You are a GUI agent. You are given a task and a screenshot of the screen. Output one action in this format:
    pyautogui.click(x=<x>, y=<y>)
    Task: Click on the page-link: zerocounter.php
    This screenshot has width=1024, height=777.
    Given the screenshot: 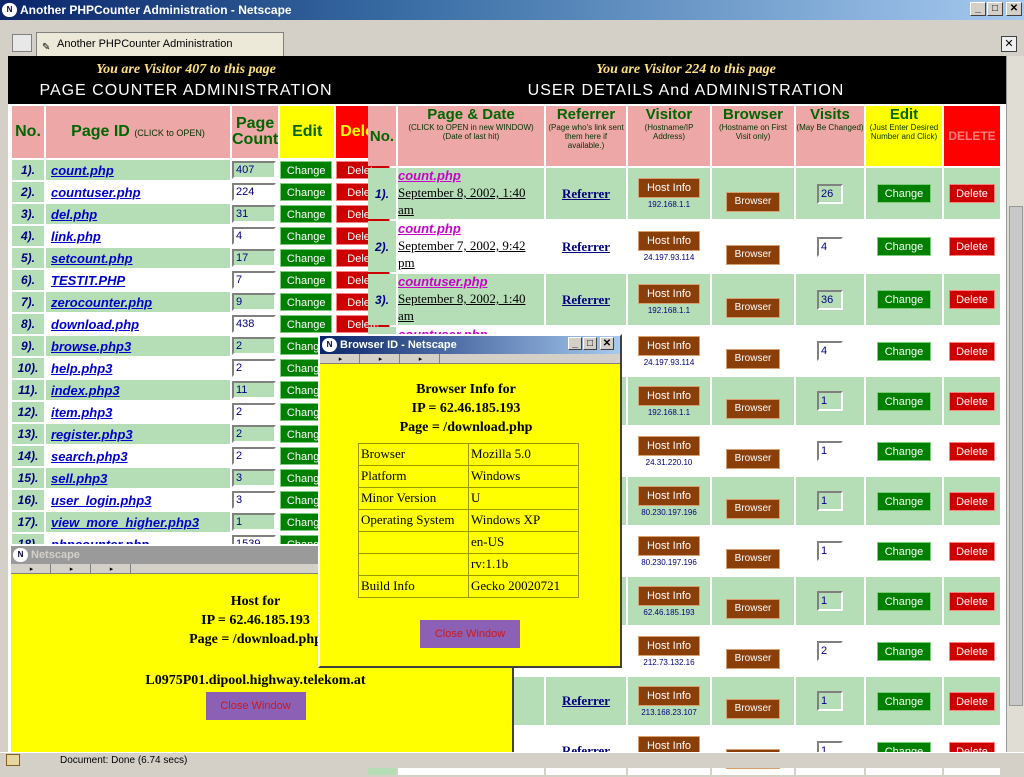 What is the action you would take?
    pyautogui.click(x=101, y=302)
    